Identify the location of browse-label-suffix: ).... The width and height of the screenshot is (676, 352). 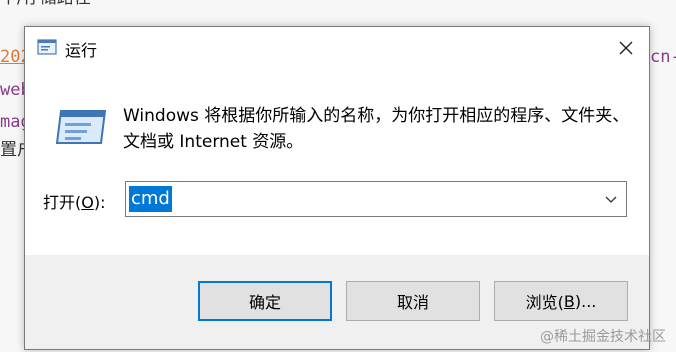
(585, 301).